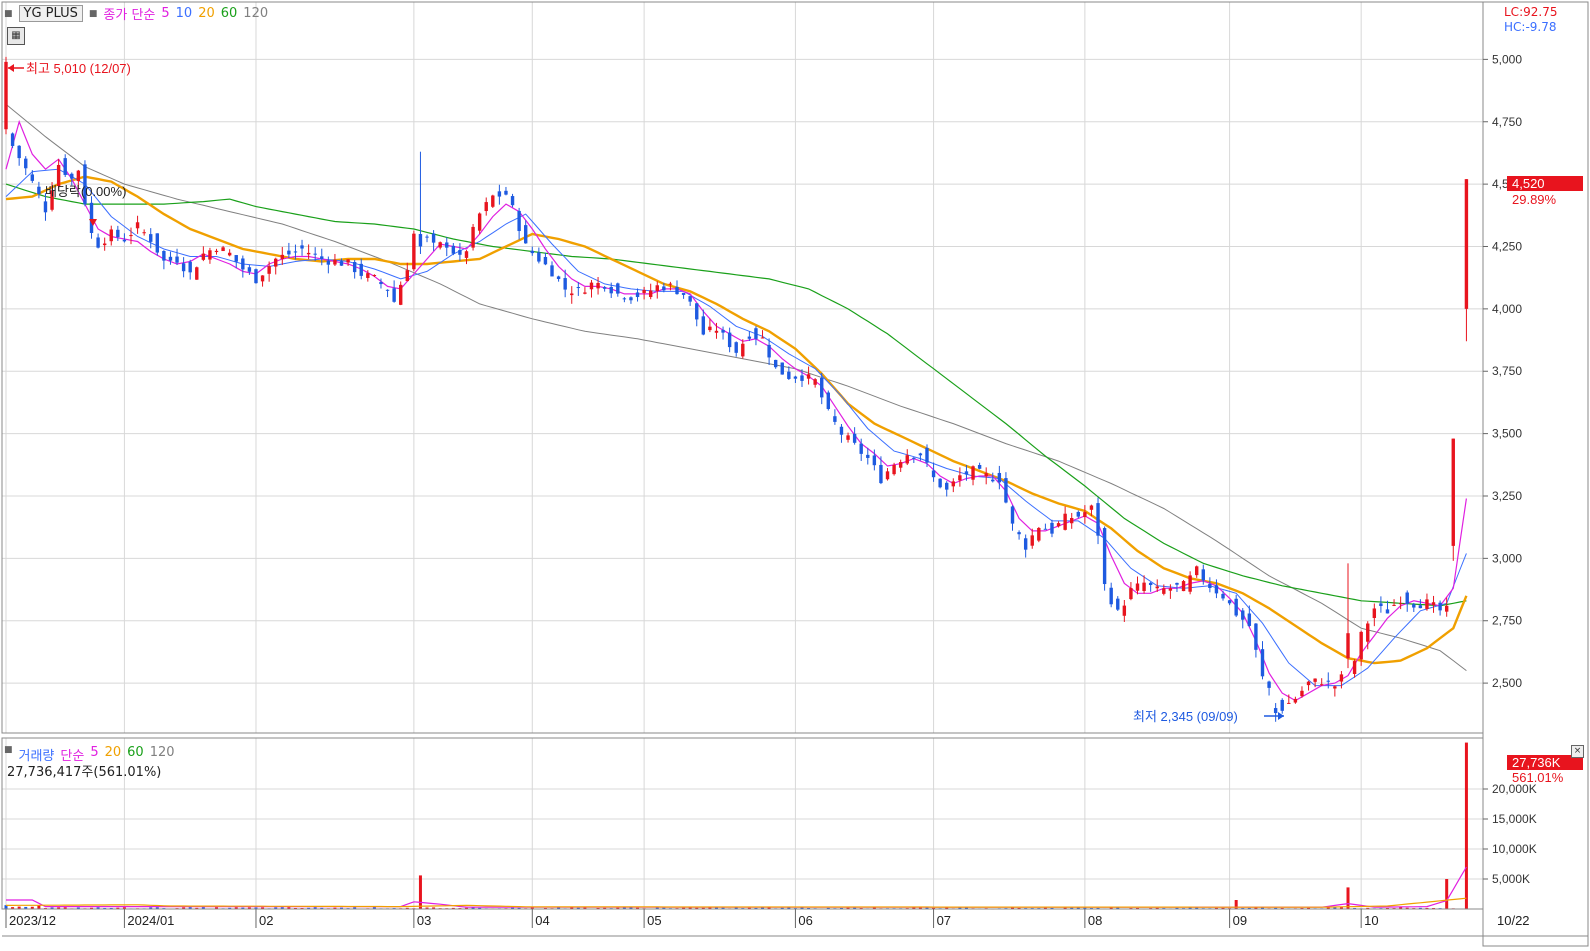 This screenshot has width=1590, height=951. I want to click on time-tick-label: 06, so click(805, 920).